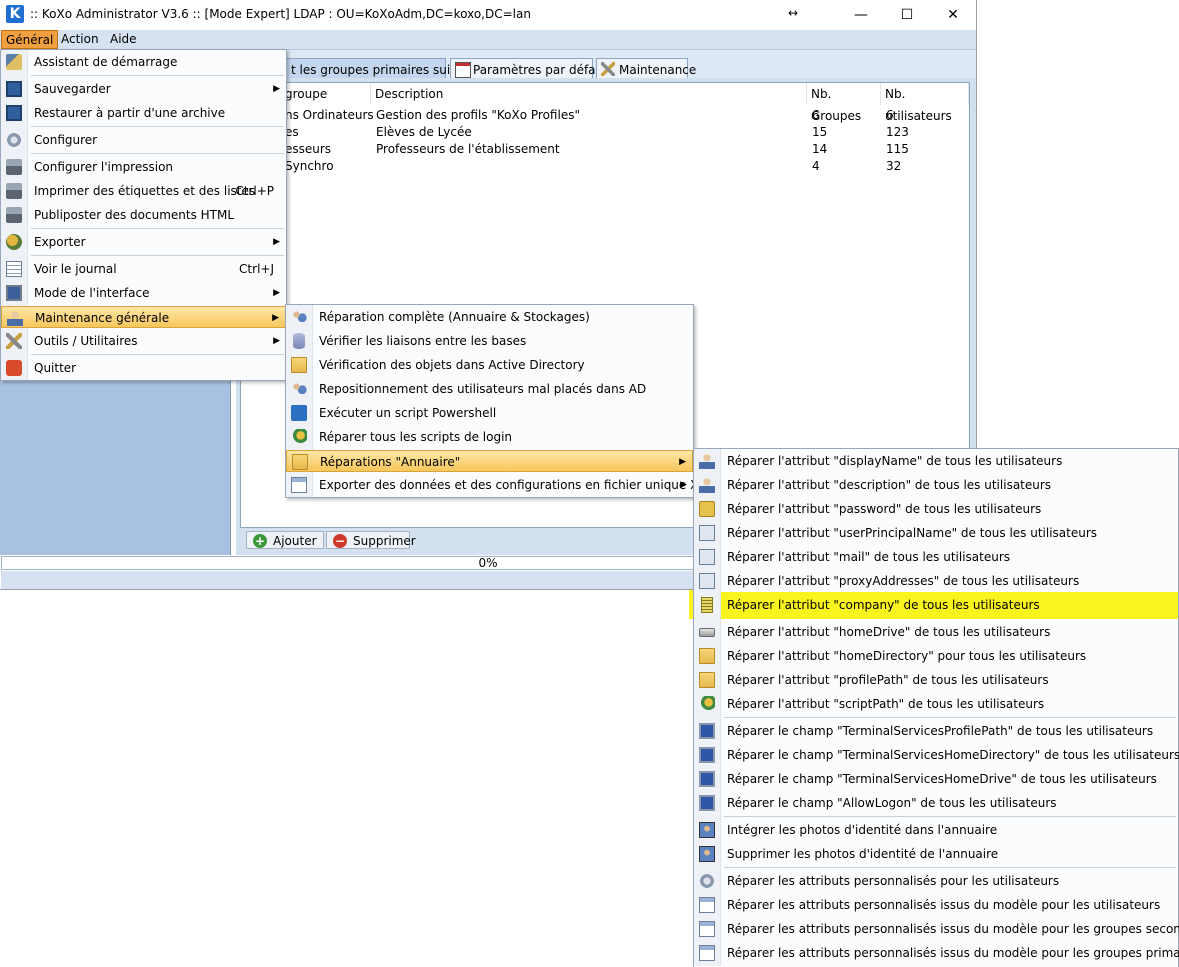 Image resolution: width=1179 pixels, height=967 pixels. Describe the element at coordinates (80, 39) in the screenshot. I see `menu-action: Action` at that location.